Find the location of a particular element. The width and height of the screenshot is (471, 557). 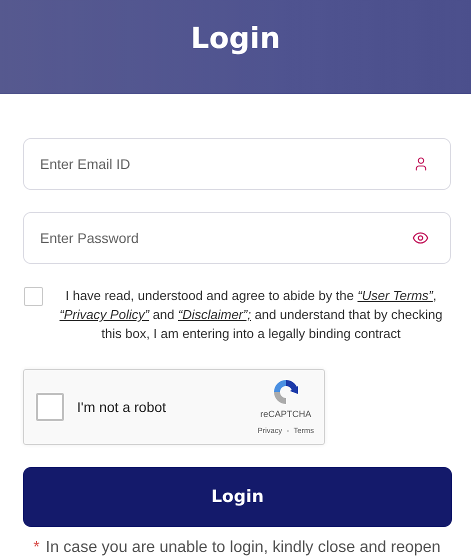

email-field: Enter Email ID is located at coordinates (237, 164).